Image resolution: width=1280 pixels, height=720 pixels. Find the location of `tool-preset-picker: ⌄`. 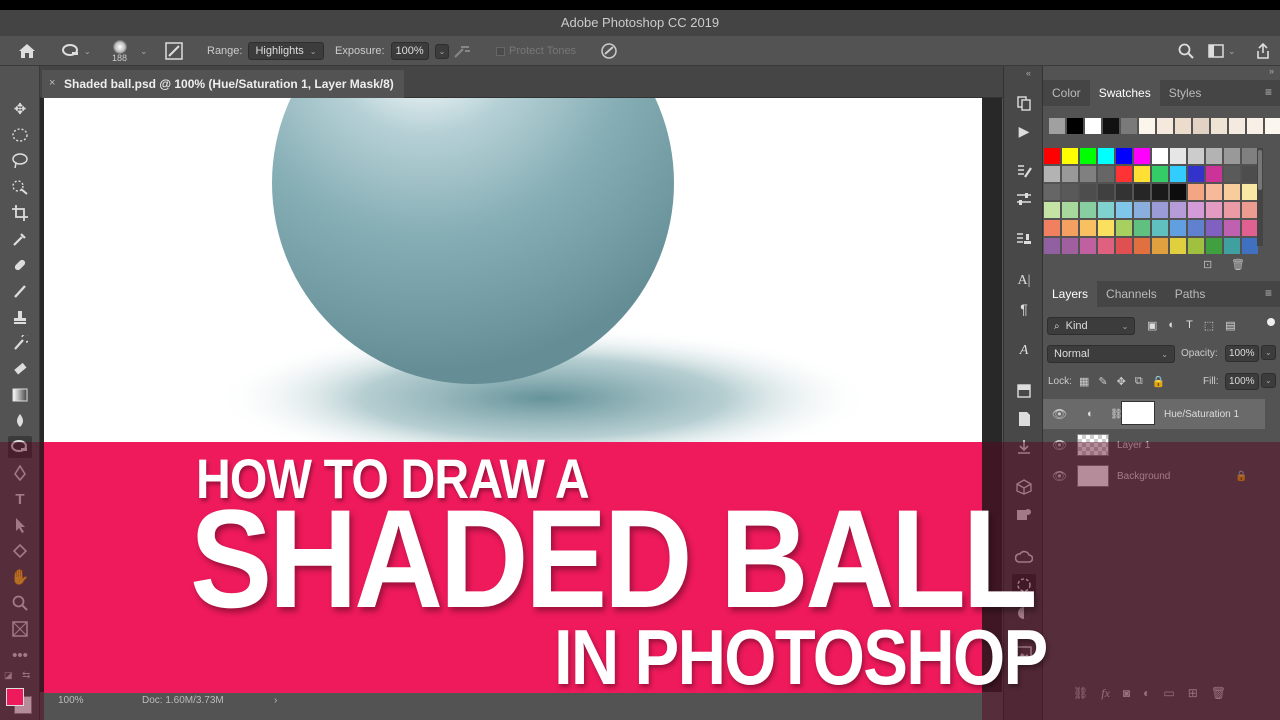

tool-preset-picker: ⌄ is located at coordinates (76, 51).